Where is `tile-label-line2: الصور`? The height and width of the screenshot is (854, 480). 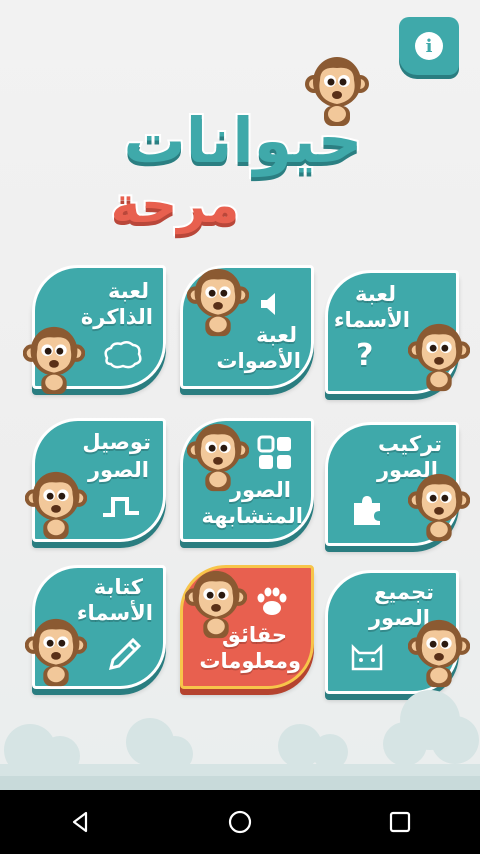 tile-label-line2: الصور is located at coordinates (118, 470).